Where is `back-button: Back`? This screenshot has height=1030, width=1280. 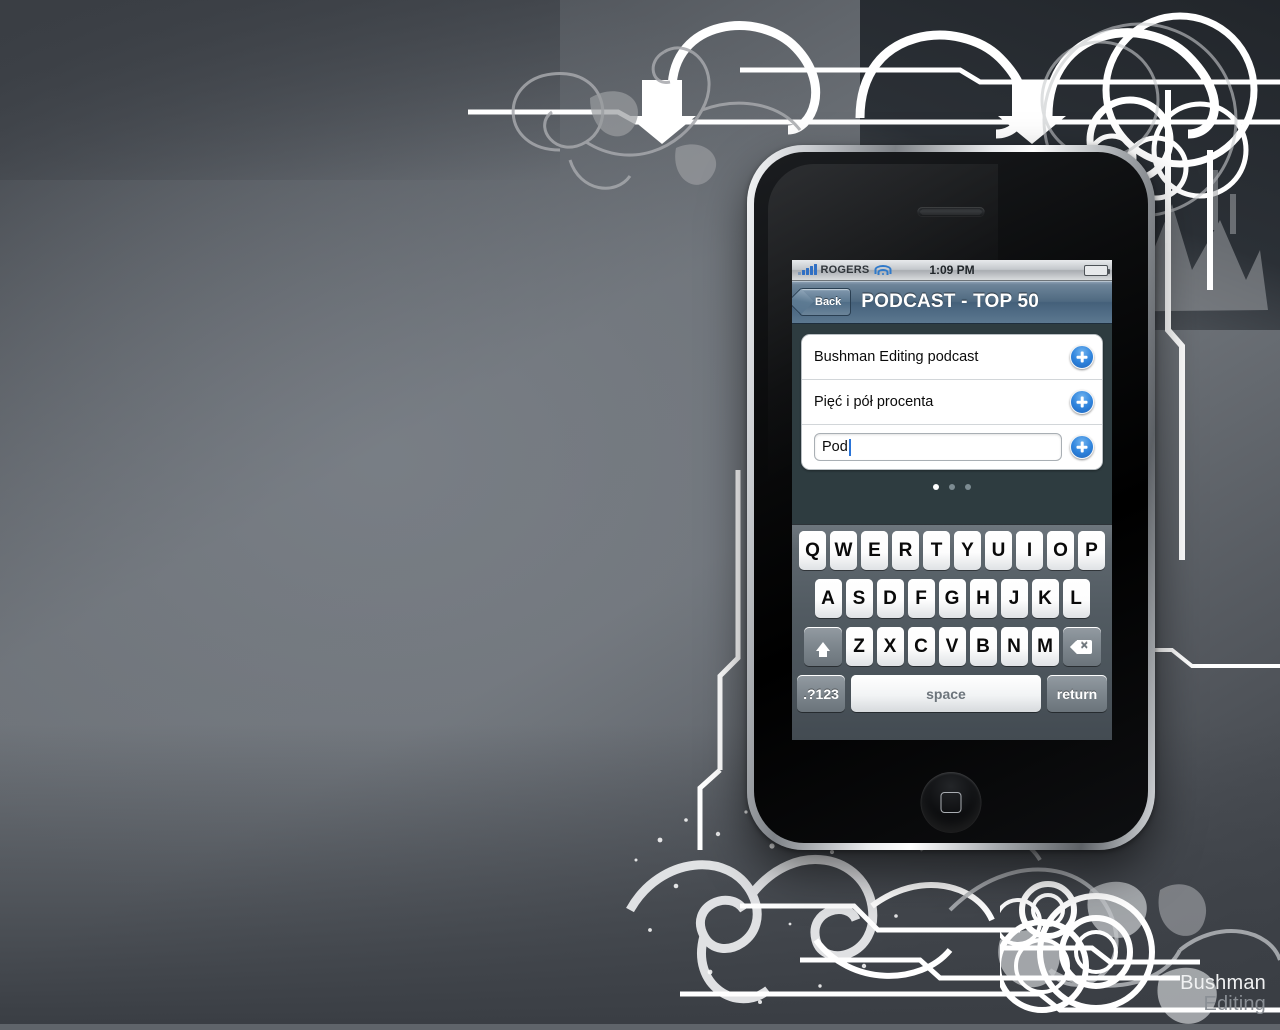
back-button: Back is located at coordinates (825, 302).